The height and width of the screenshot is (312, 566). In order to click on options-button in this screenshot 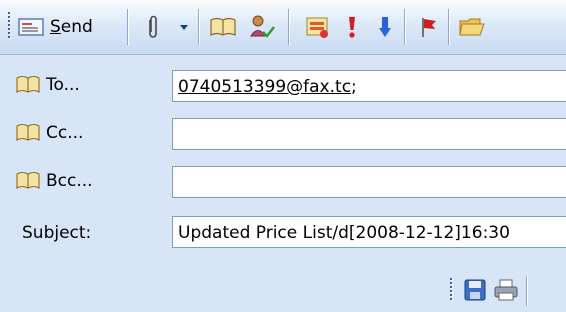, I will do `click(318, 27)`.